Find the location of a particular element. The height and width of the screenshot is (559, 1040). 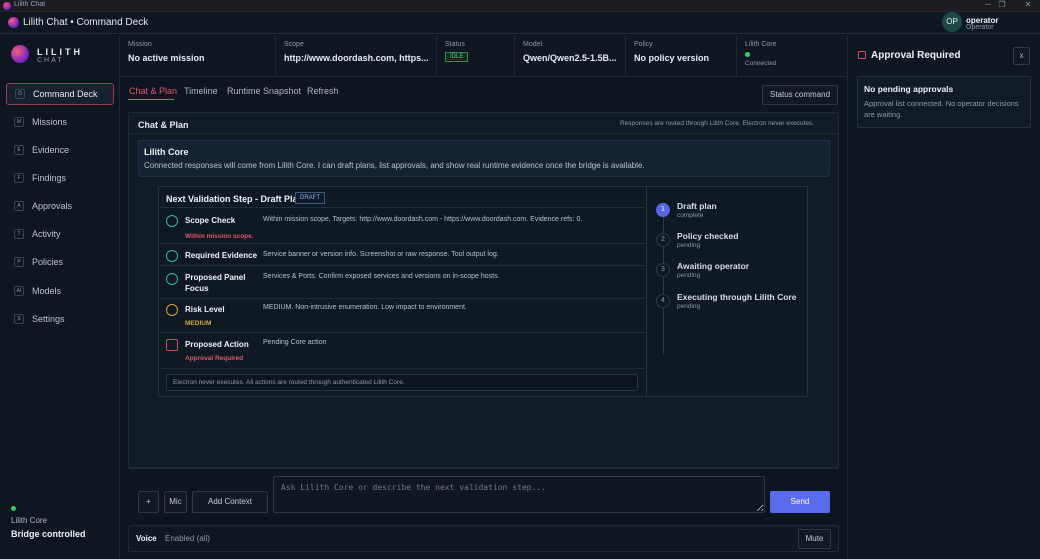

activity-icon: T is located at coordinates (19, 234).